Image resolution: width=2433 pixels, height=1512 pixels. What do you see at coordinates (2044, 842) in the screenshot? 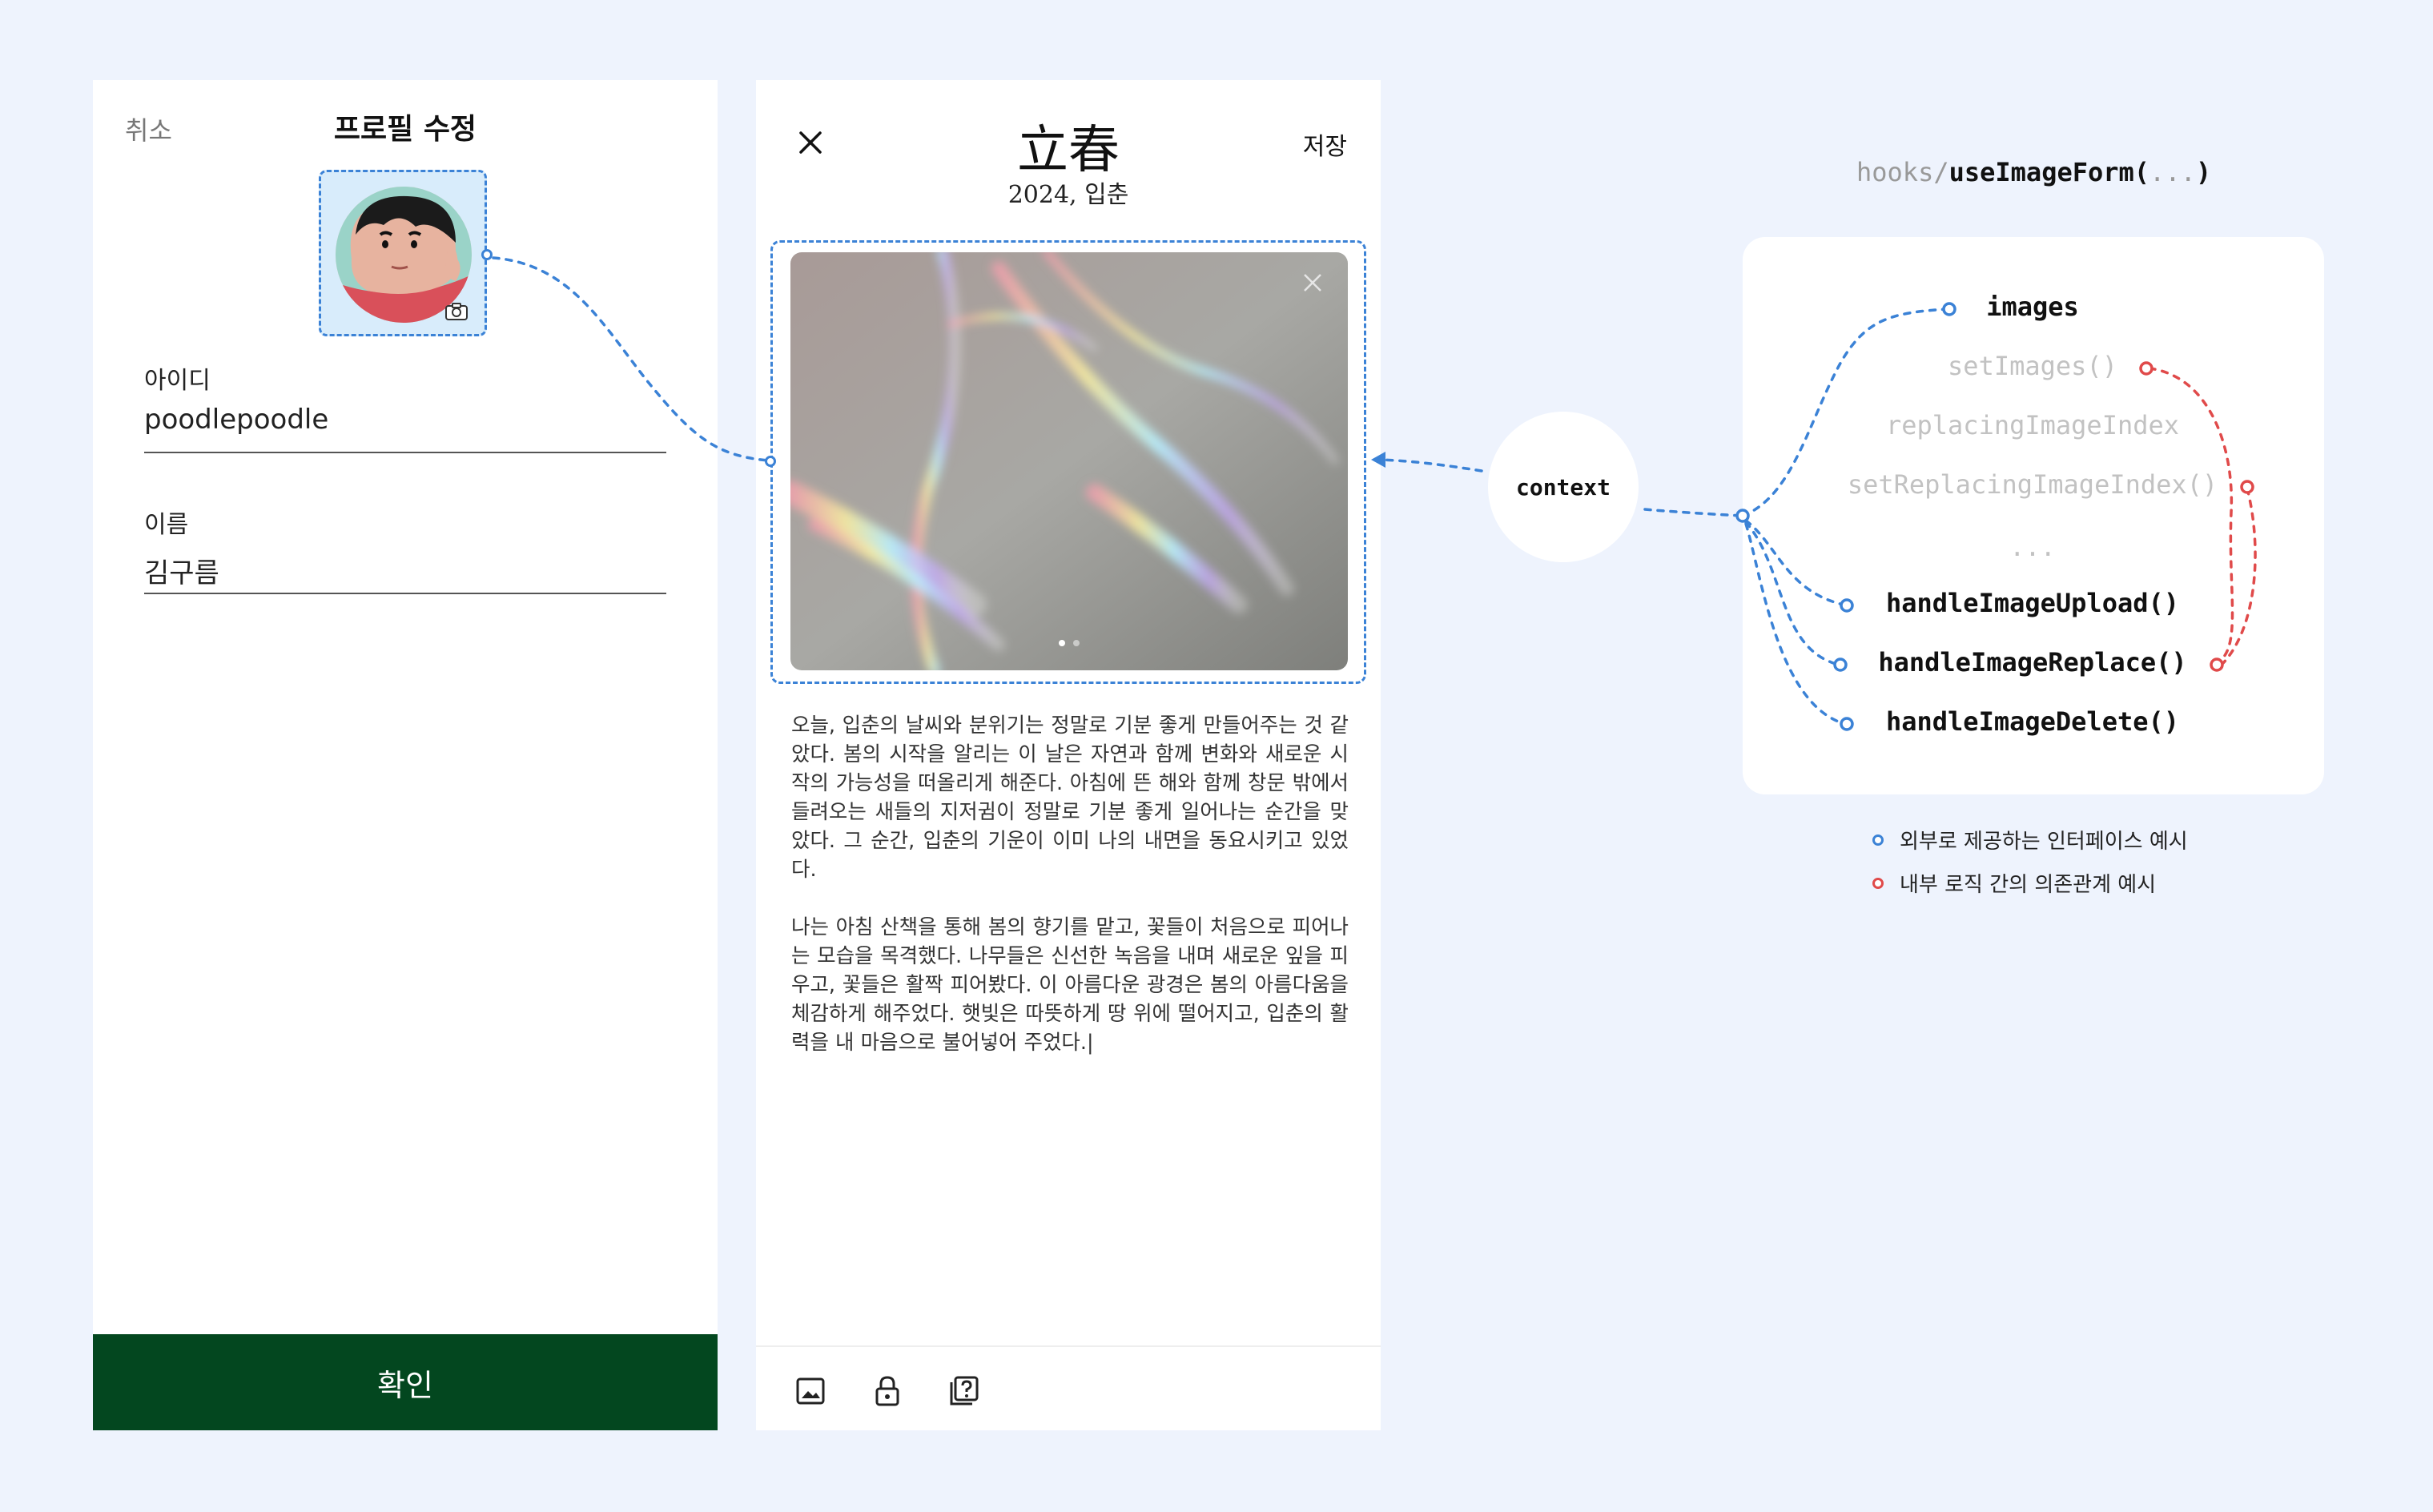
I see `legend-label: 외부로 제공하는 인터페이스 예시` at bounding box center [2044, 842].